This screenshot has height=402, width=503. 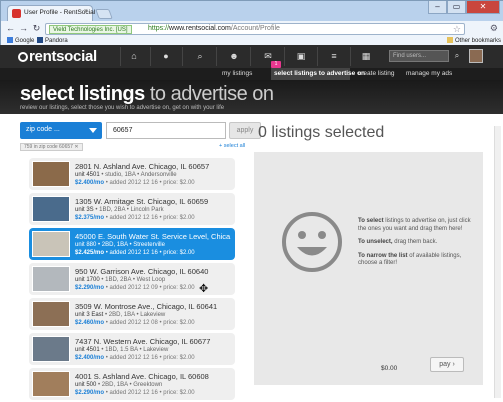 I want to click on listing-price: $2.290/mo, so click(x=90, y=393).